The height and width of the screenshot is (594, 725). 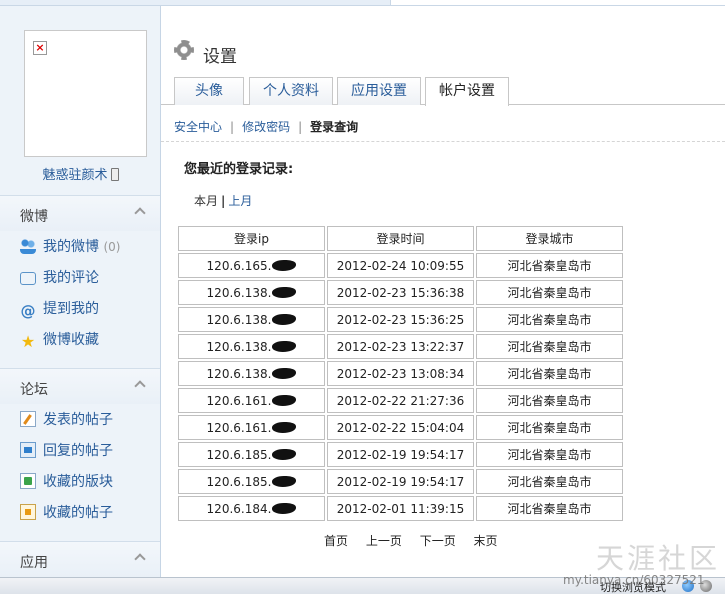 I want to click on edit-icon, so click(x=28, y=419).